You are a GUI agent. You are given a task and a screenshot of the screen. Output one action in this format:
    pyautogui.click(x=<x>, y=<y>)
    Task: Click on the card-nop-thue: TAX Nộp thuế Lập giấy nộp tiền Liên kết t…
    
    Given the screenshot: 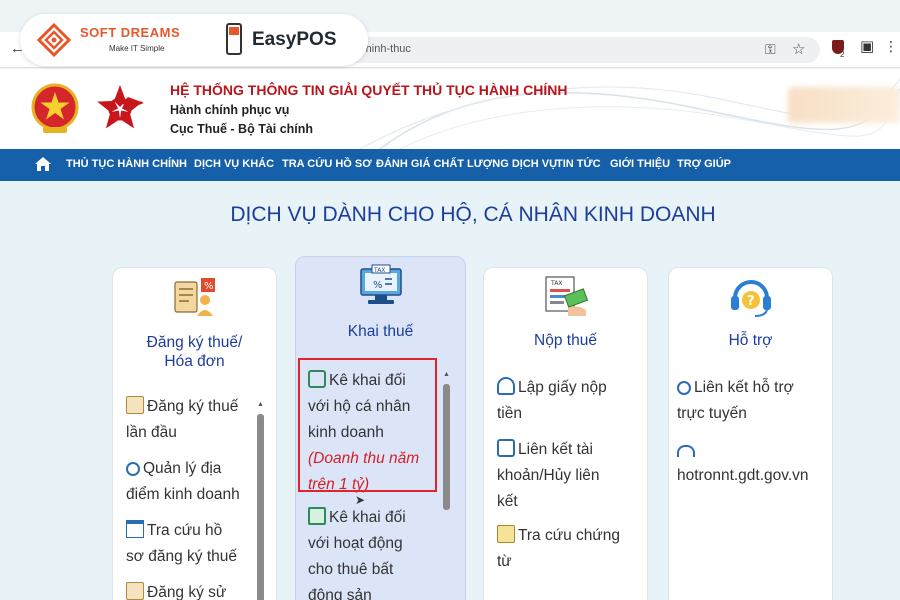 What is the action you would take?
    pyautogui.click(x=565, y=433)
    